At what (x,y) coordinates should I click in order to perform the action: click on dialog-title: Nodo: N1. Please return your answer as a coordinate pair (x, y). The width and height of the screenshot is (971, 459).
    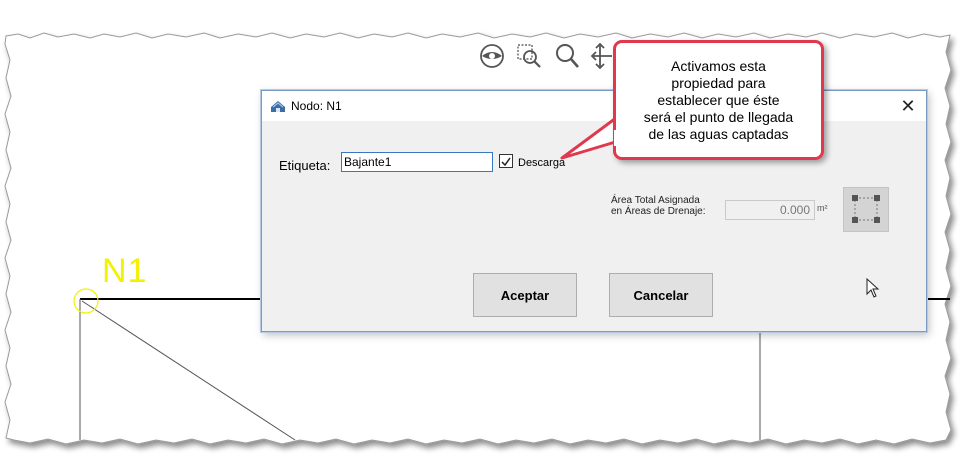
    Looking at the image, I should click on (316, 106).